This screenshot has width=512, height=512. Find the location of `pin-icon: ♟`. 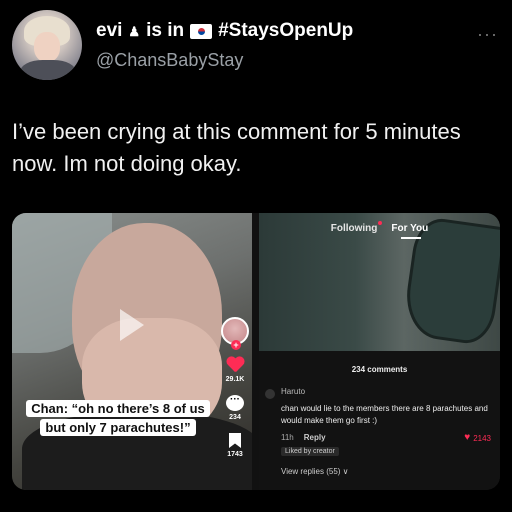

pin-icon: ♟ is located at coordinates (134, 31).